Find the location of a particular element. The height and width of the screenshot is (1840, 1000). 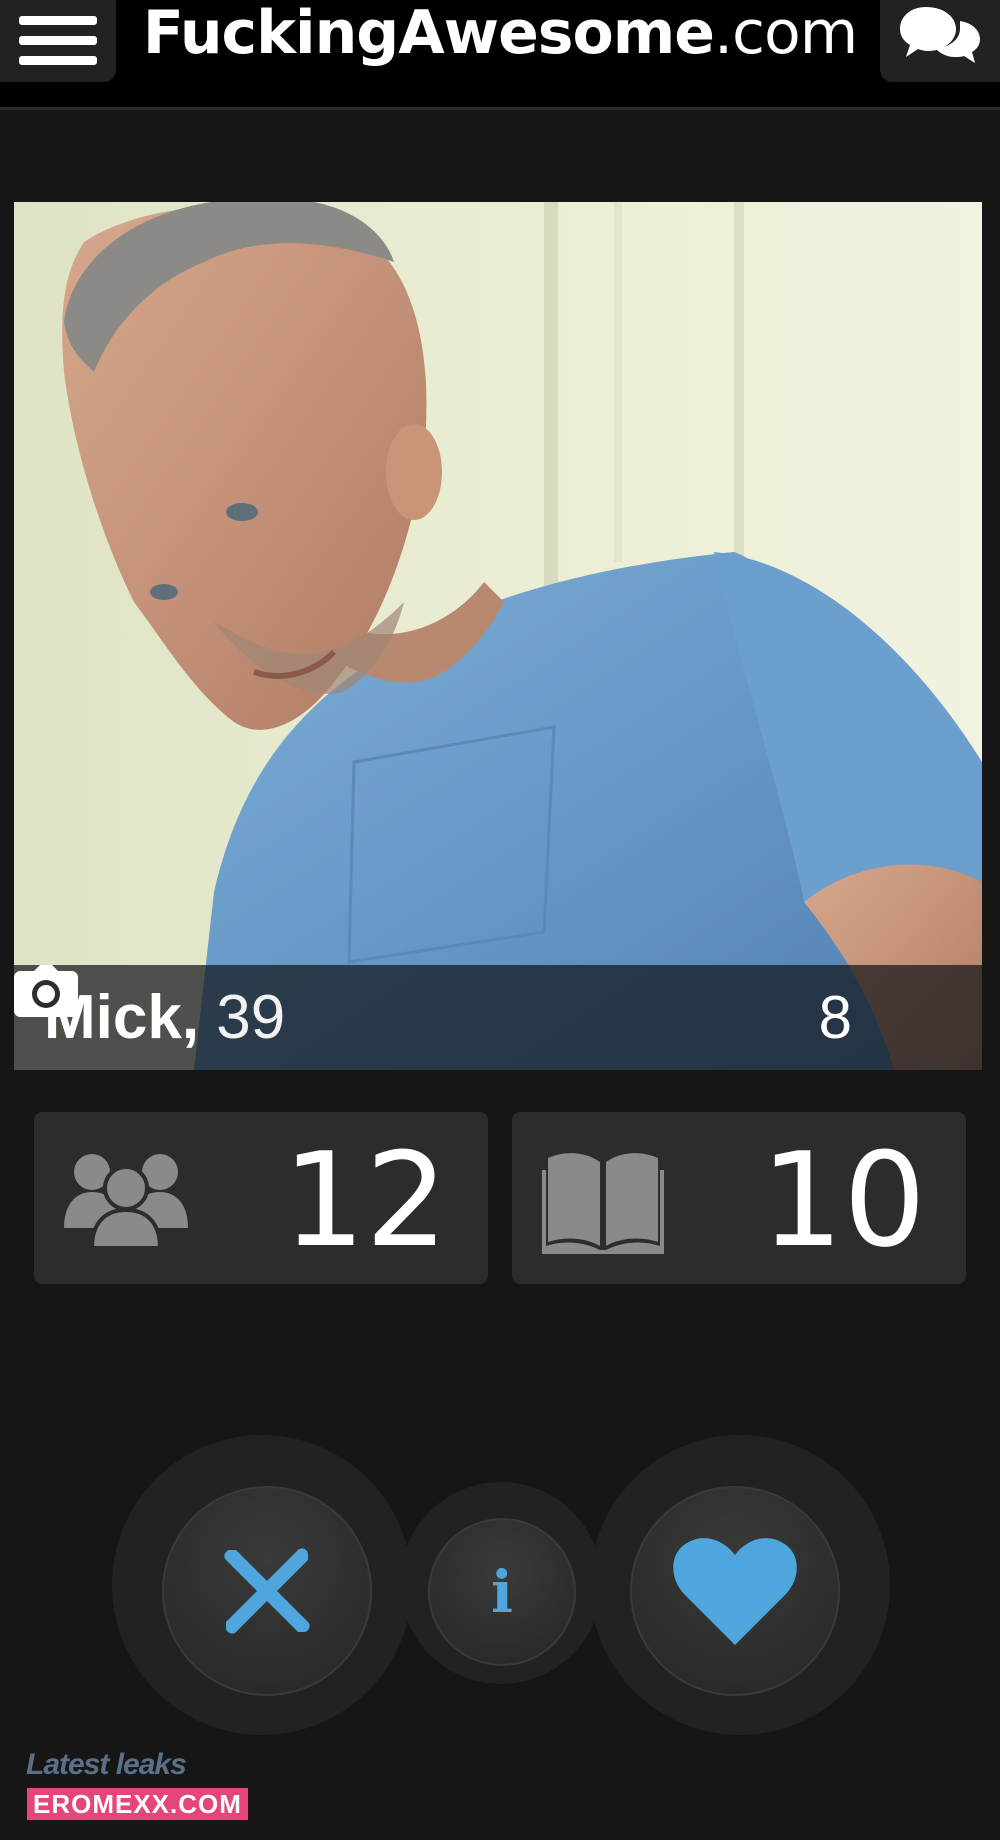

profile-caption-bar: Mick, 39 8 is located at coordinates (498, 1017).